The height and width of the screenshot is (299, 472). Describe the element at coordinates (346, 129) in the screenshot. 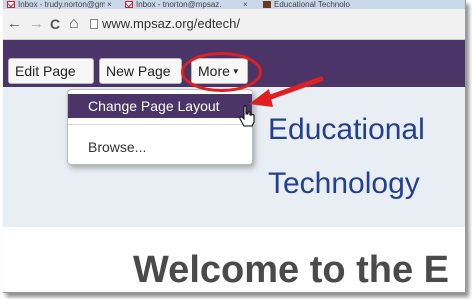

I see `site-title-line1: Educational` at that location.